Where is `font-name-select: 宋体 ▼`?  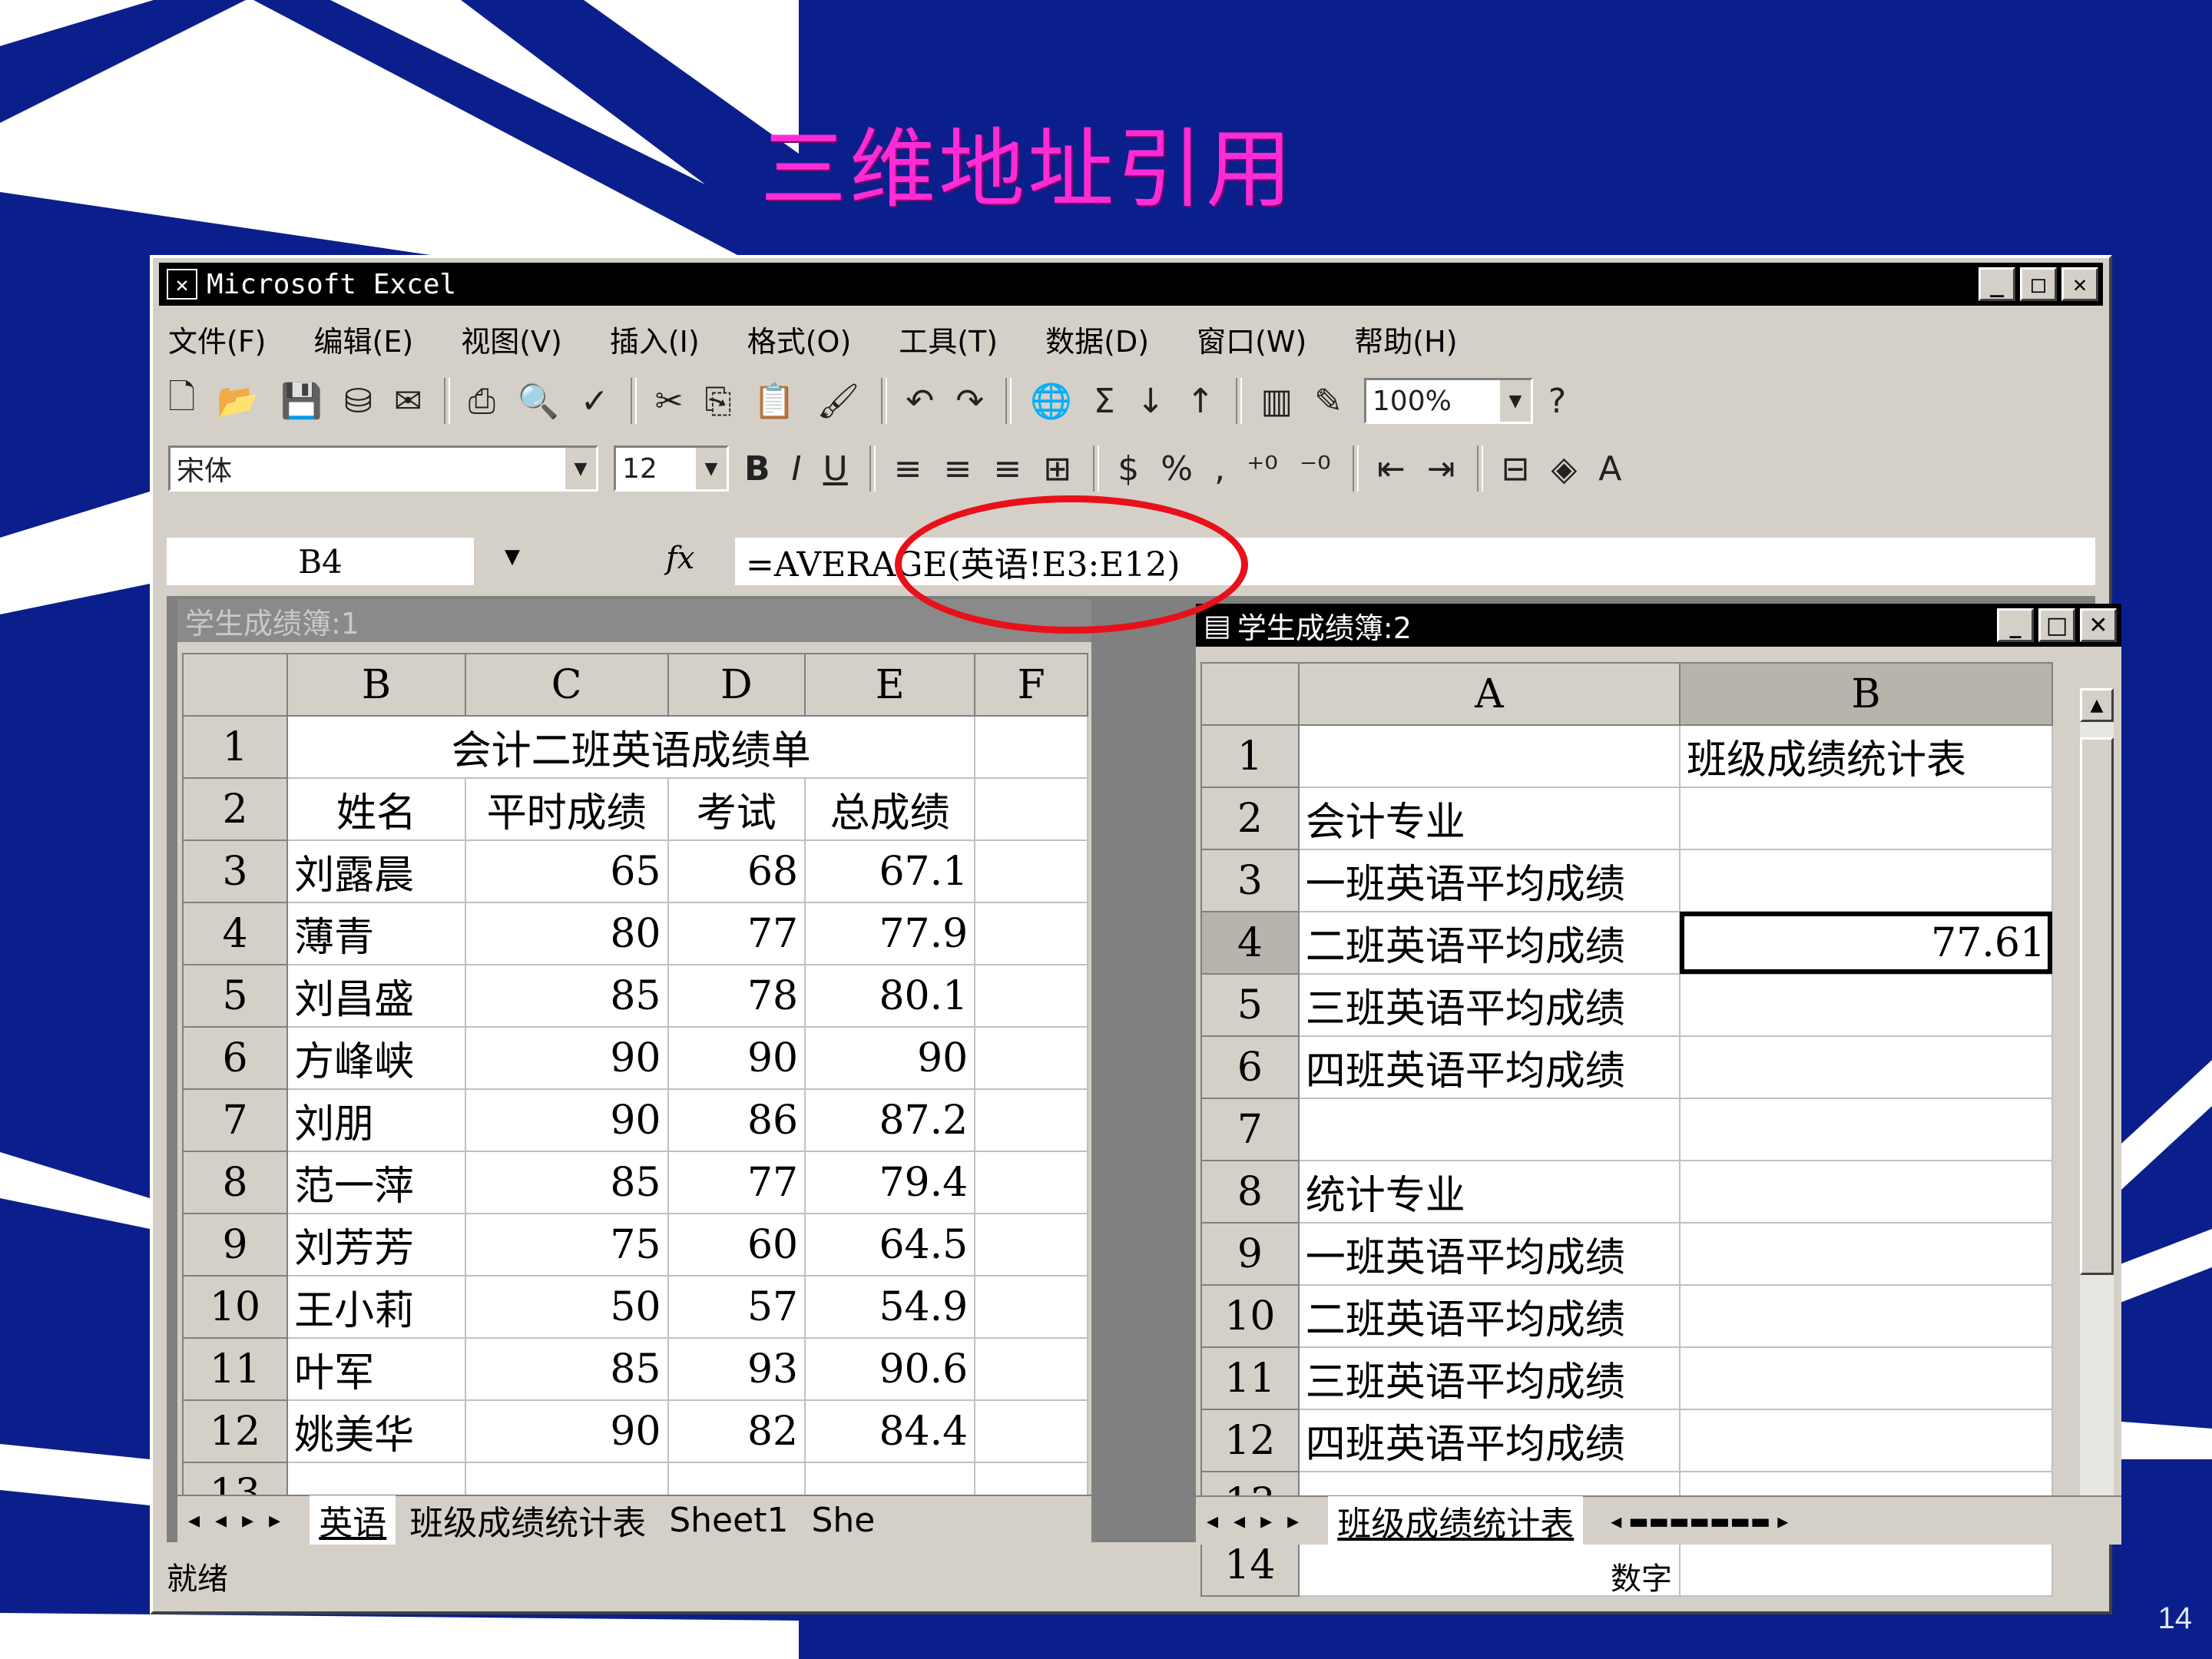 font-name-select: 宋体 ▼ is located at coordinates (383, 469).